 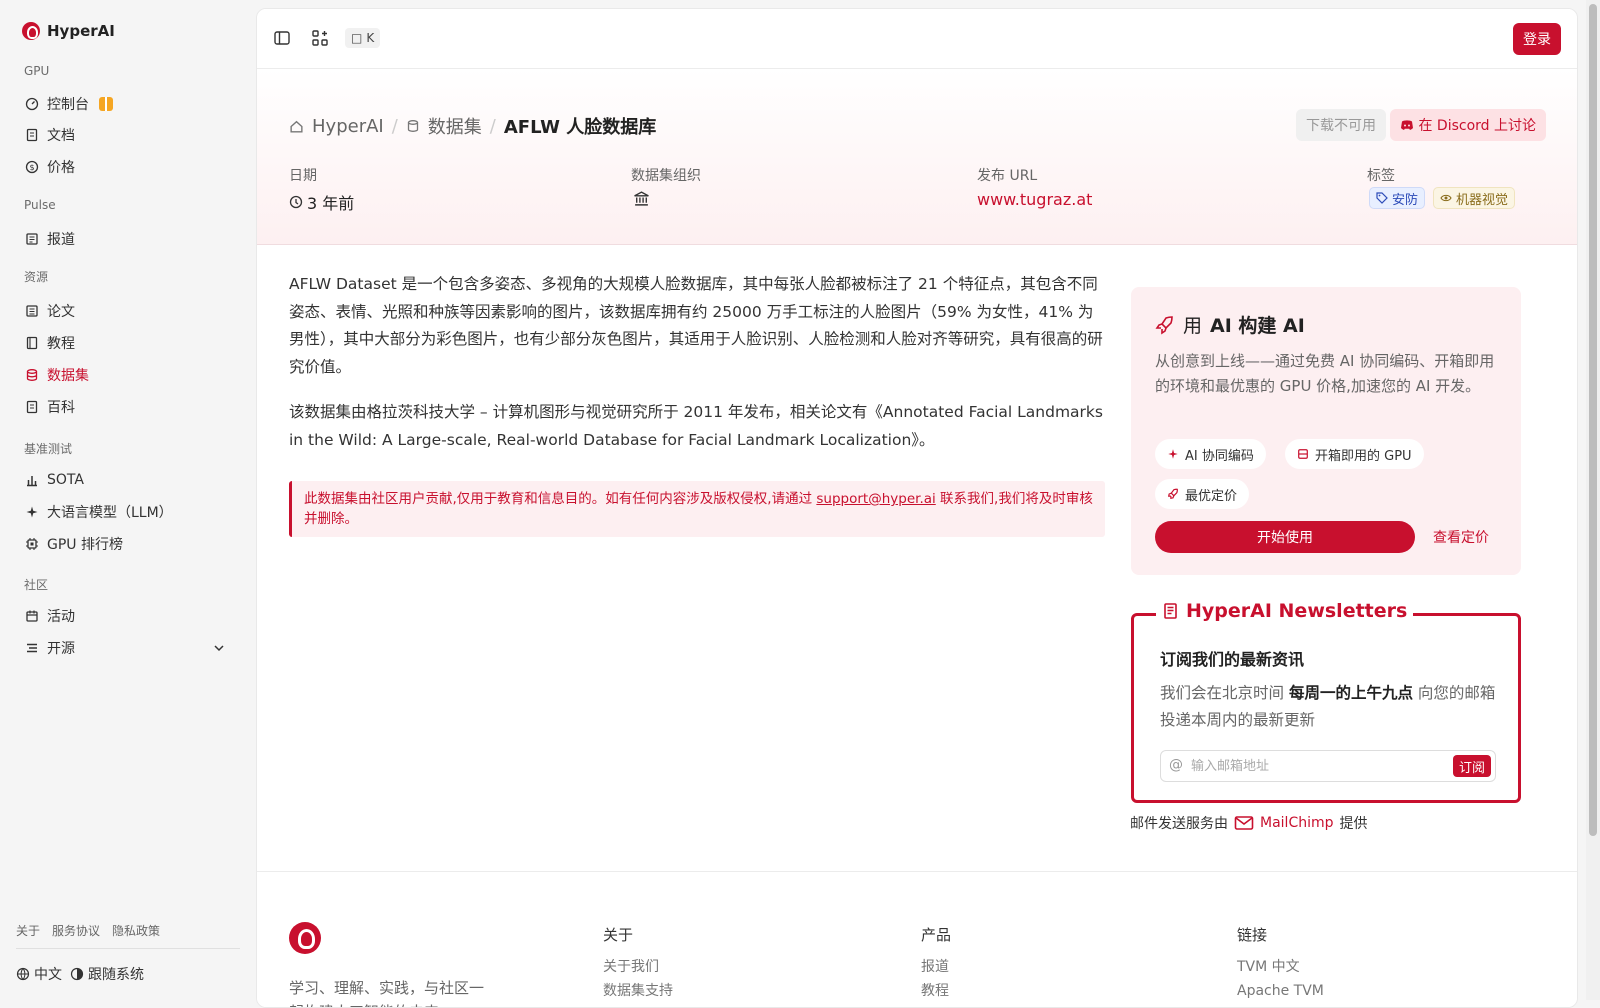 I want to click on hyperai-logo-icon, so click(x=31, y=31).